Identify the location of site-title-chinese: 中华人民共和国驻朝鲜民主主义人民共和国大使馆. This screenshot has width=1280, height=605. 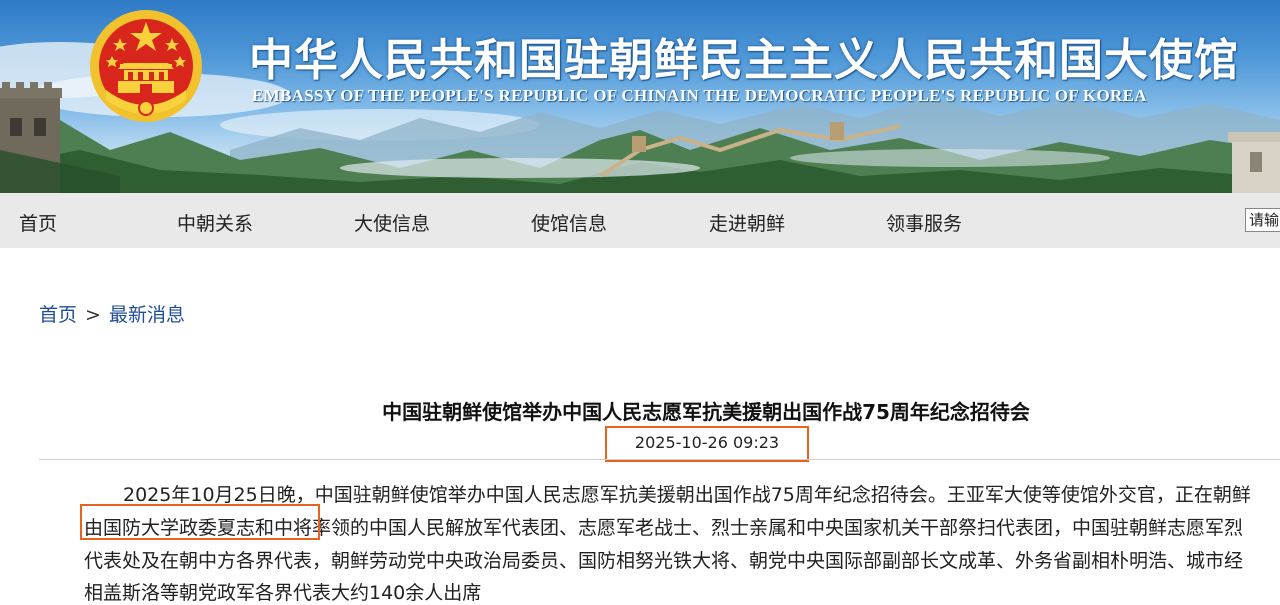
(744, 60).